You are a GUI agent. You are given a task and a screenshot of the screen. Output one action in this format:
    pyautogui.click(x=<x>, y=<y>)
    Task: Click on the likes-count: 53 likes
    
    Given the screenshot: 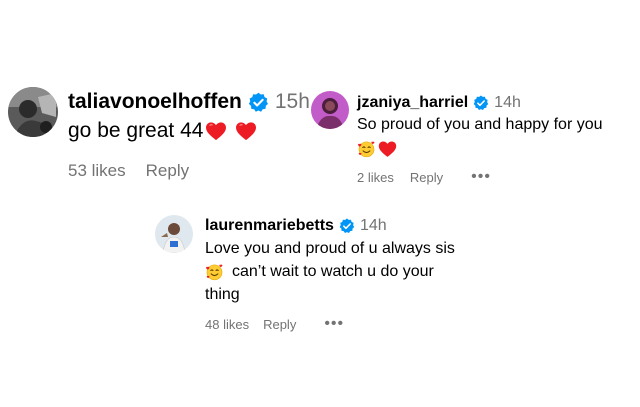 What is the action you would take?
    pyautogui.click(x=97, y=171)
    